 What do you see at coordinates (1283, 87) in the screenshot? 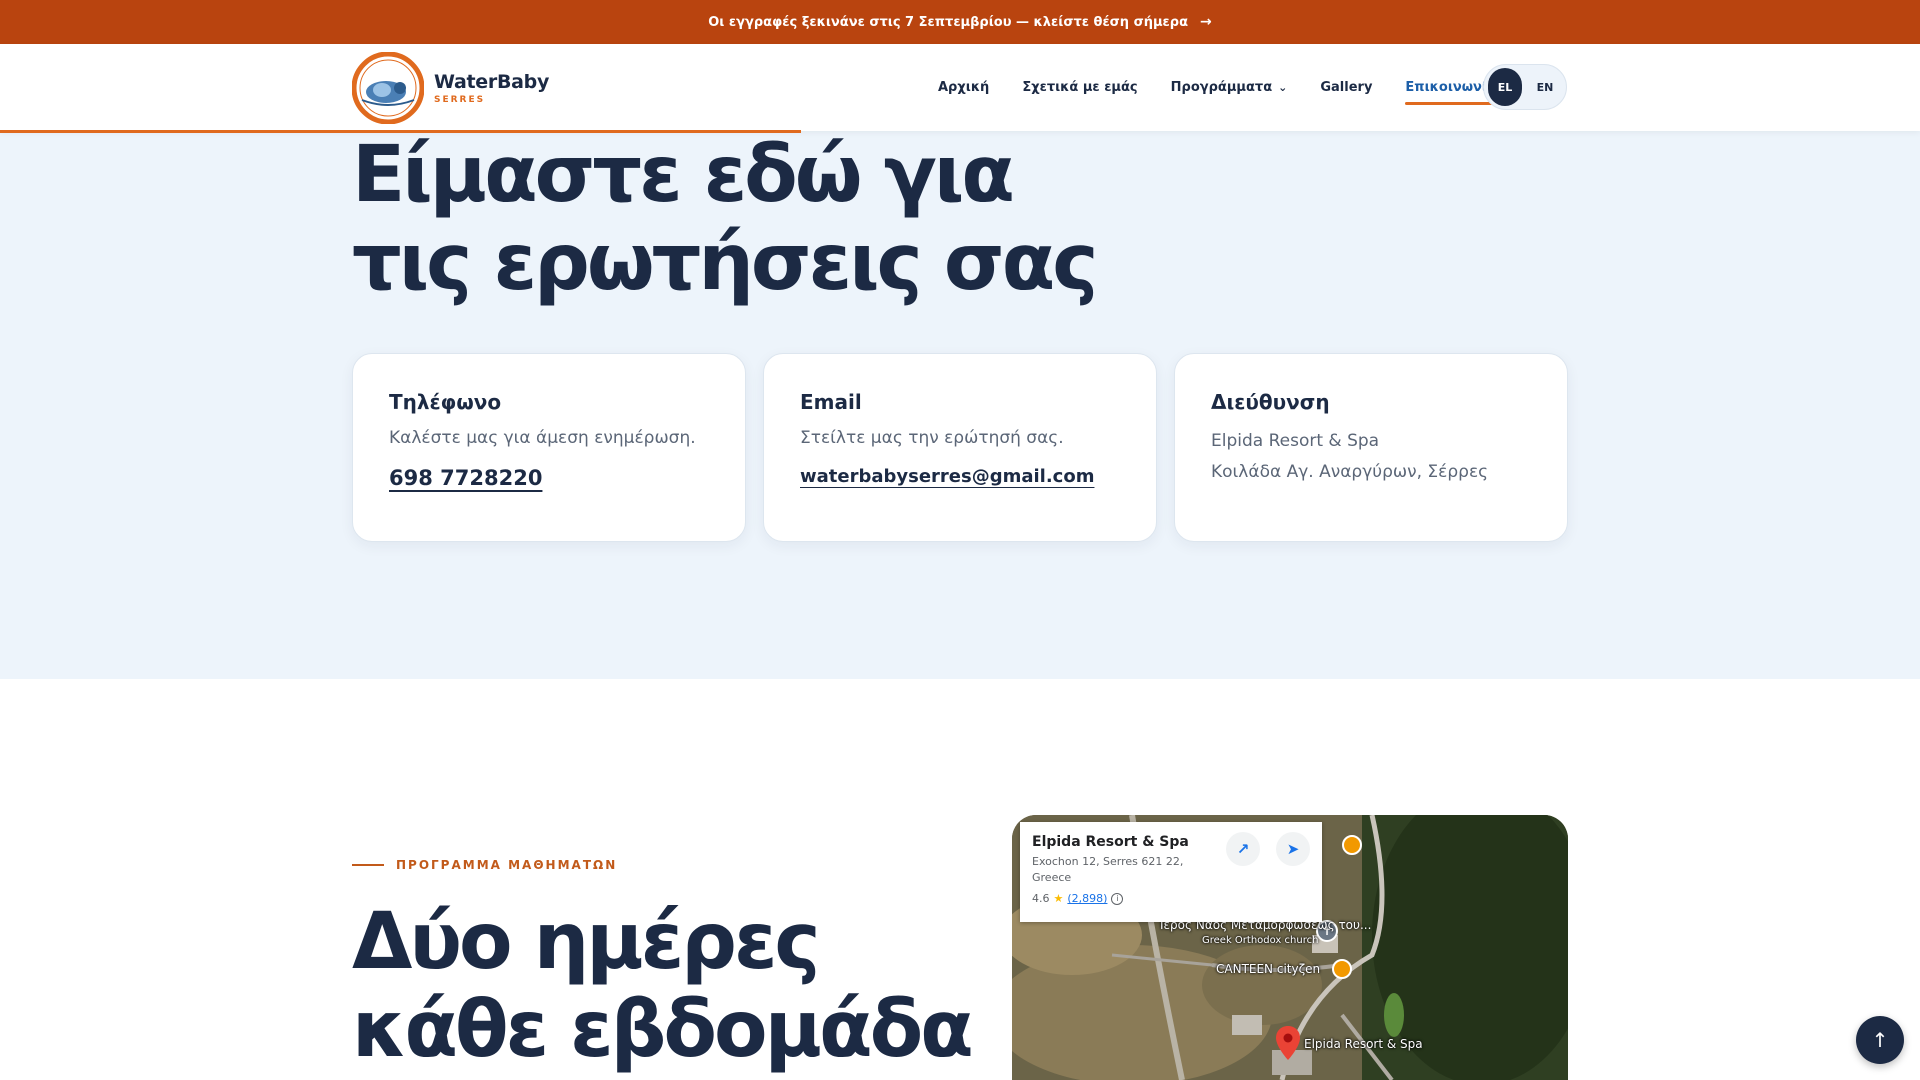
I see `chevron-down-icon: ⌄` at bounding box center [1283, 87].